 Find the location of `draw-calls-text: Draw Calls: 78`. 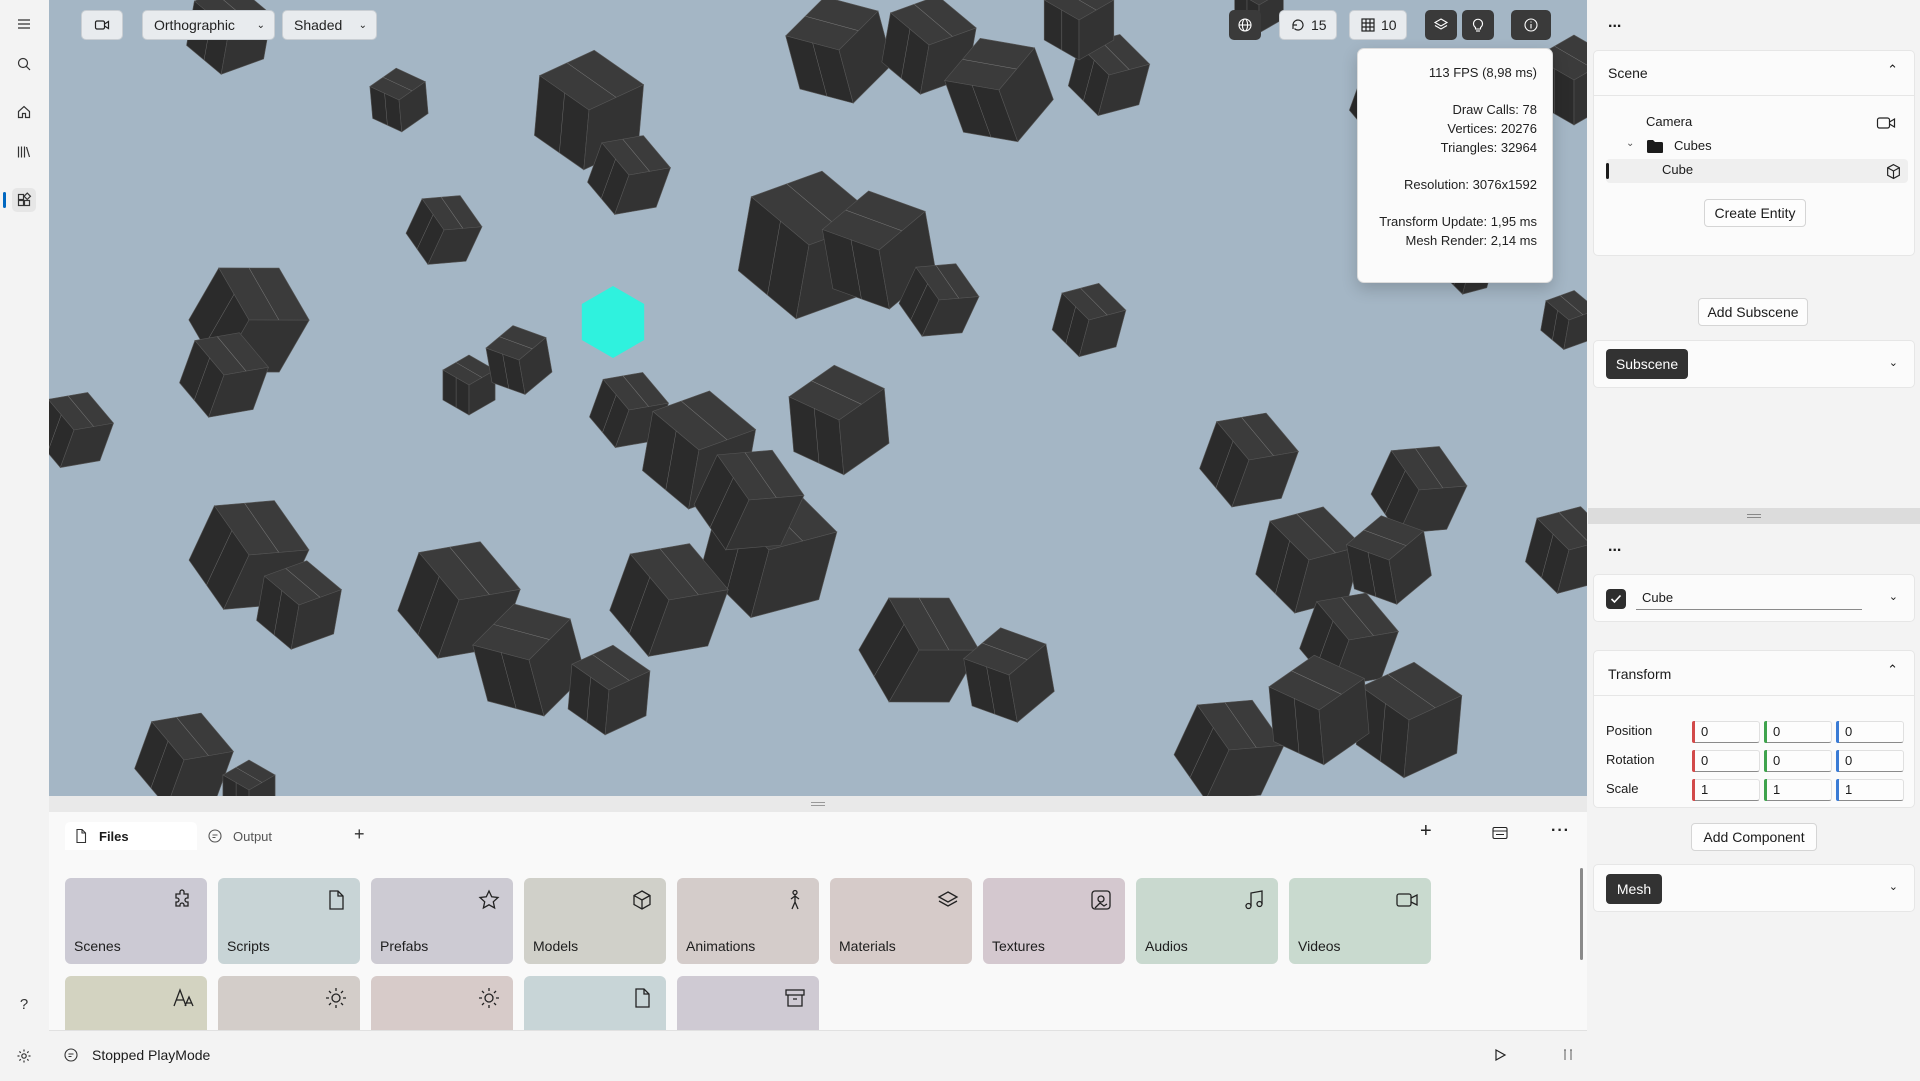

draw-calls-text: Draw Calls: 78 is located at coordinates (1494, 109).